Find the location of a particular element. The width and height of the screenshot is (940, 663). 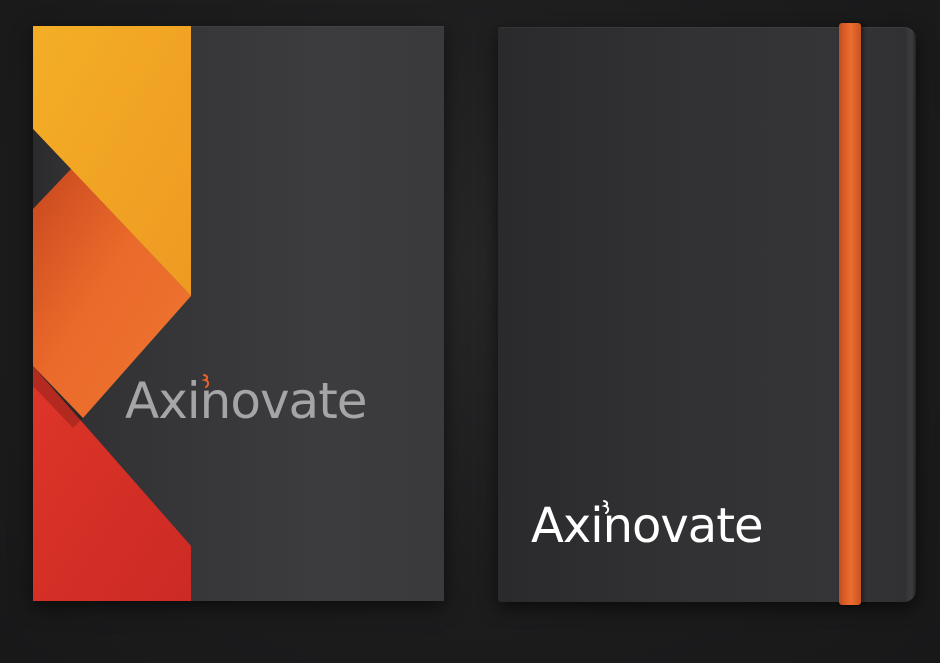

notebook-page-edge is located at coordinates (911, 314).